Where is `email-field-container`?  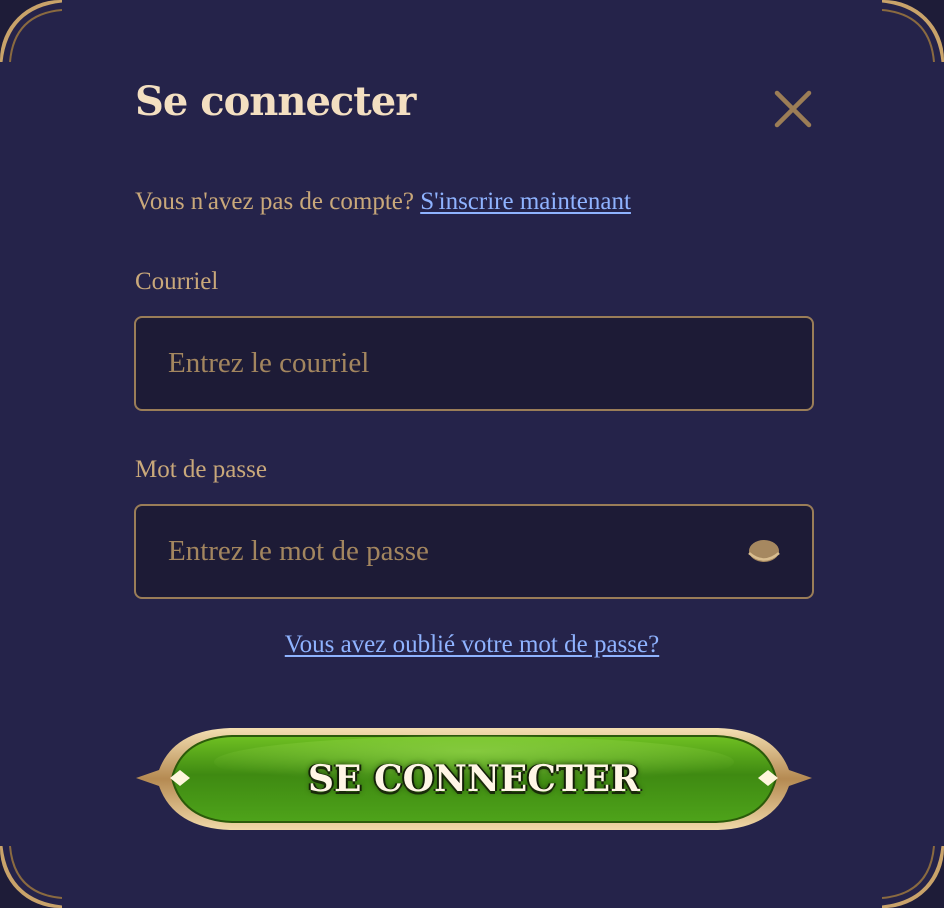
email-field-container is located at coordinates (474, 363).